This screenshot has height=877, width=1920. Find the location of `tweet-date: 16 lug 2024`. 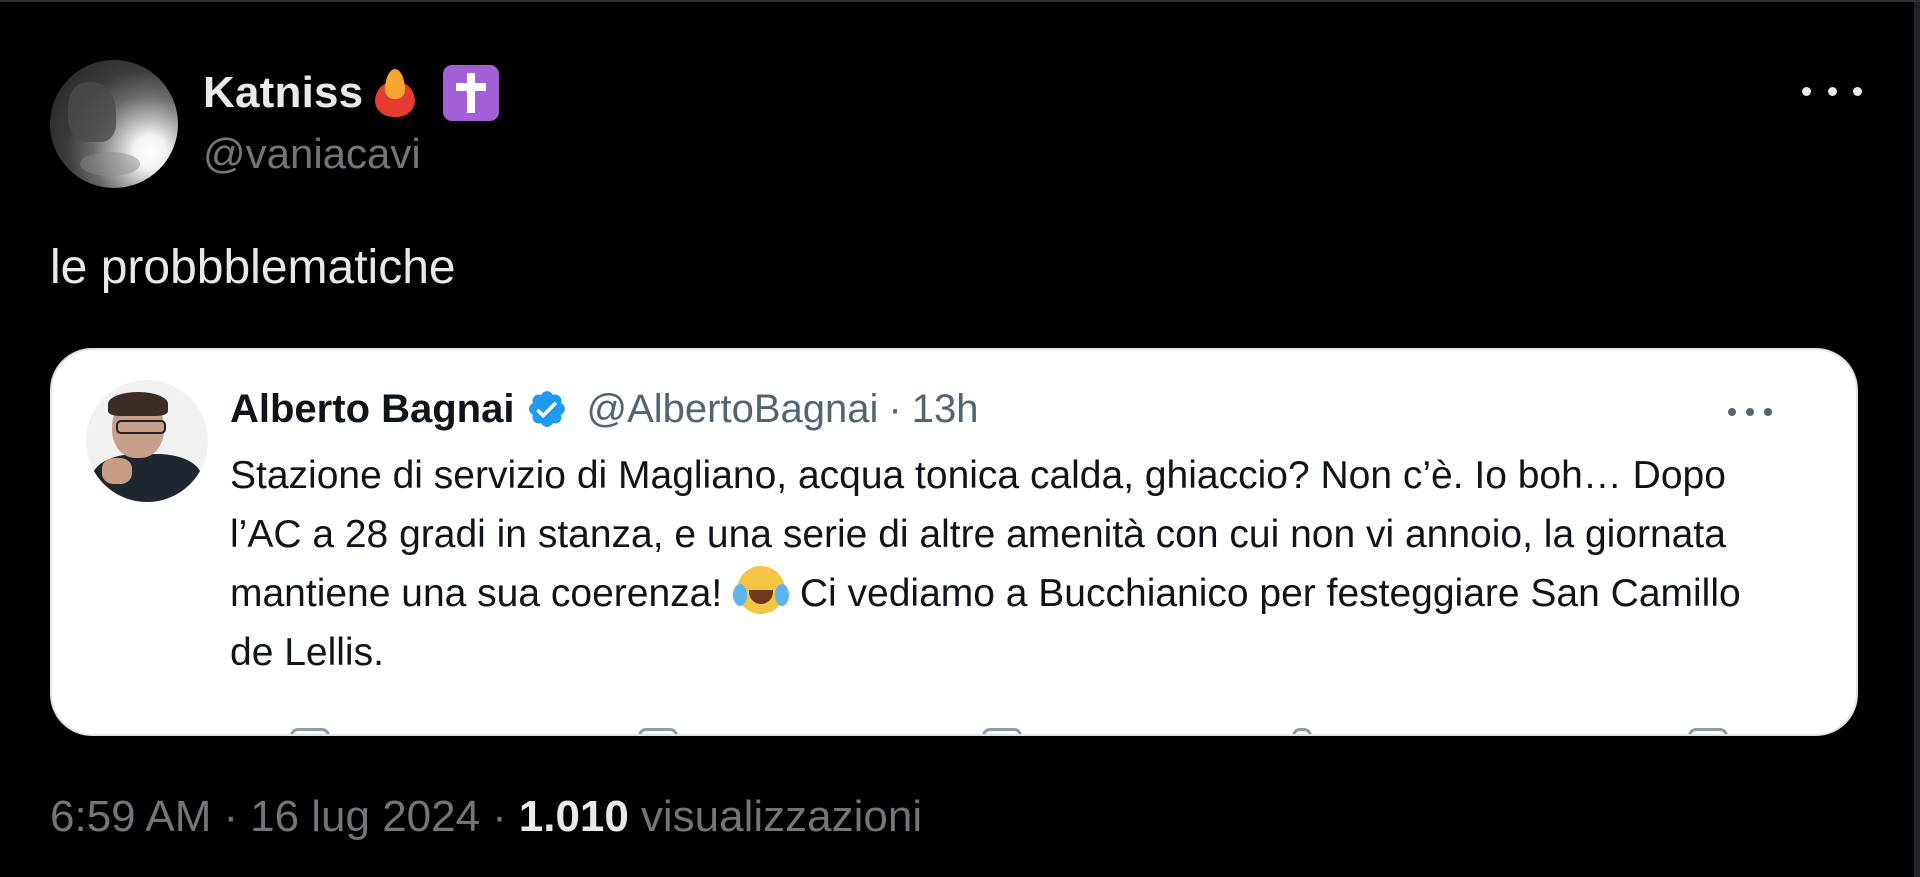

tweet-date: 16 lug 2024 is located at coordinates (365, 817).